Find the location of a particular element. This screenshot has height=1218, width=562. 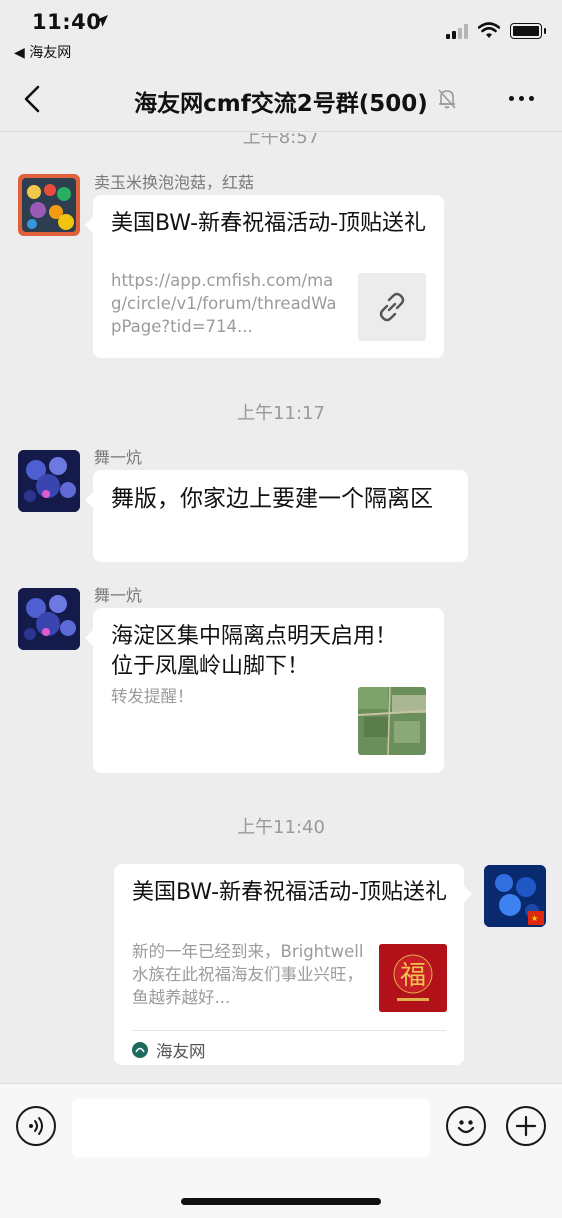

article-thumbnail: 福 is located at coordinates (413, 978).